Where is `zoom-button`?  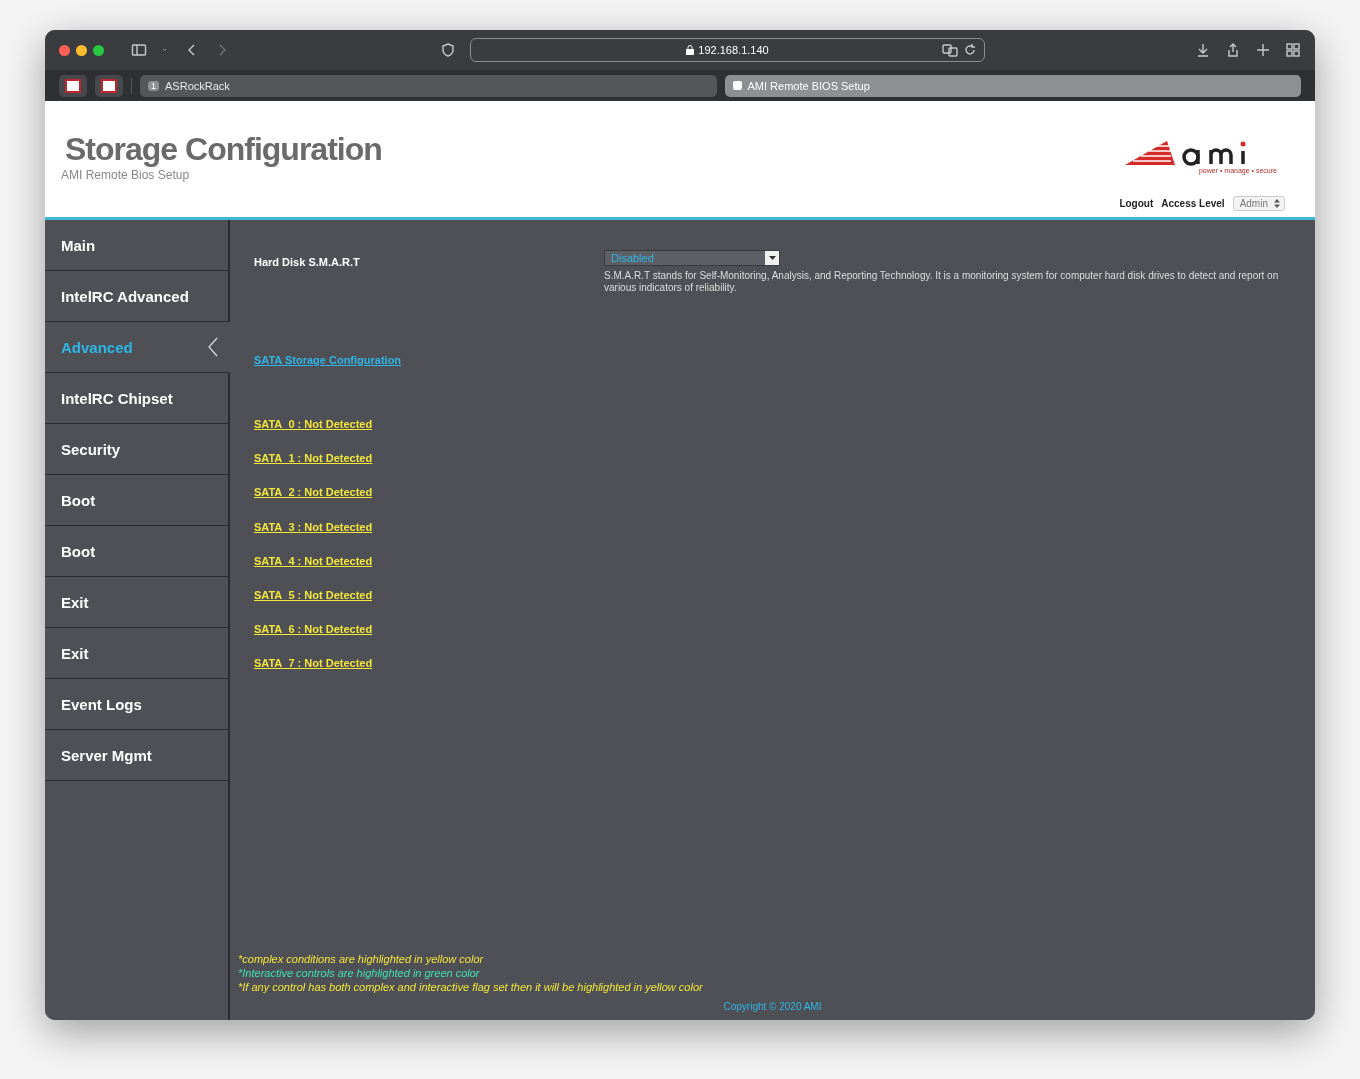
zoom-button is located at coordinates (98, 50).